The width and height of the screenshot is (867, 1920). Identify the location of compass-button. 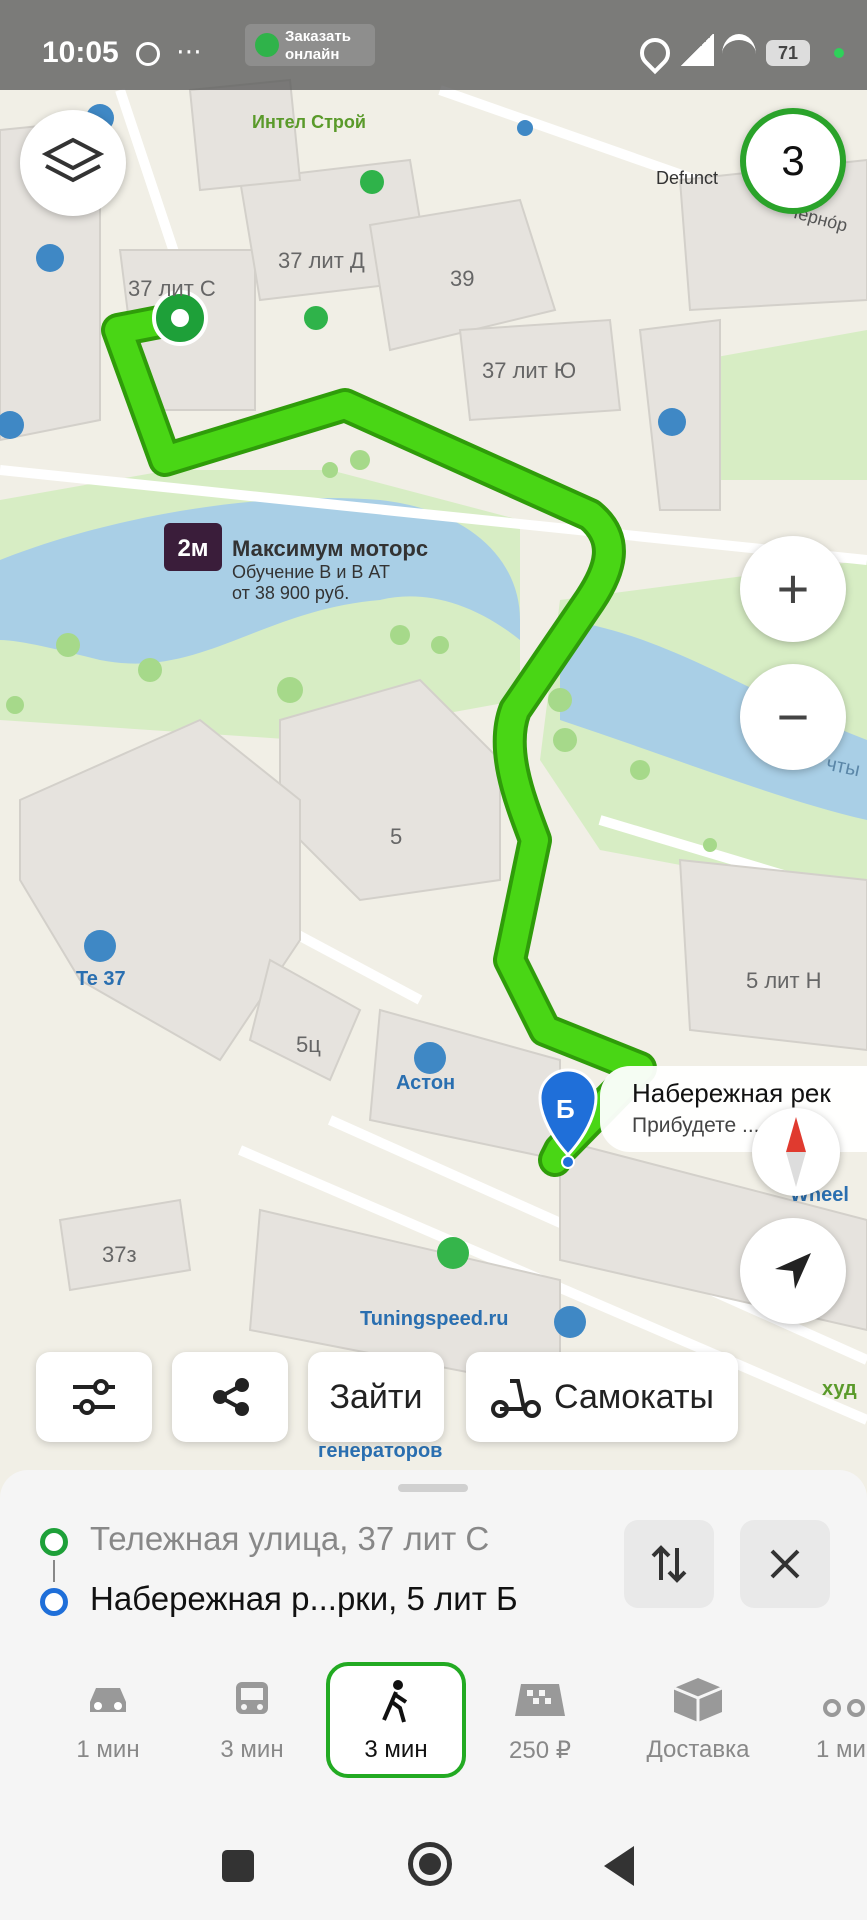
(796, 1152).